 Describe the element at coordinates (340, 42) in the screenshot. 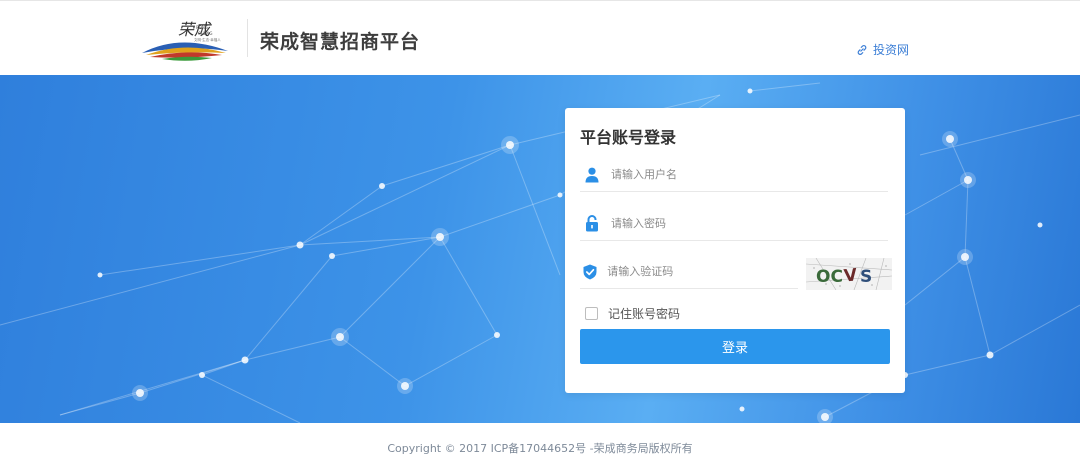

I see `site-title: 荣成智慧招商平台` at that location.